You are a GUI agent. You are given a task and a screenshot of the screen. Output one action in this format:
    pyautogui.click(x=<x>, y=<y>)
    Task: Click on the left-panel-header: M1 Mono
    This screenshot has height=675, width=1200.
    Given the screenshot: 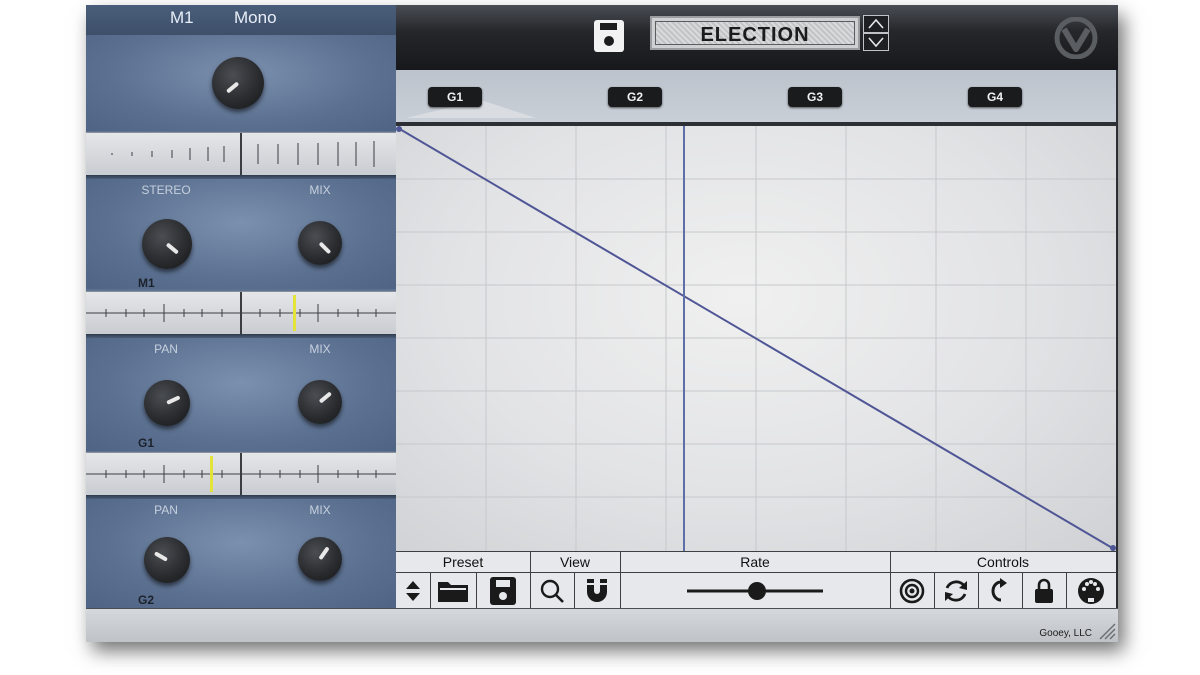 What is the action you would take?
    pyautogui.click(x=241, y=20)
    